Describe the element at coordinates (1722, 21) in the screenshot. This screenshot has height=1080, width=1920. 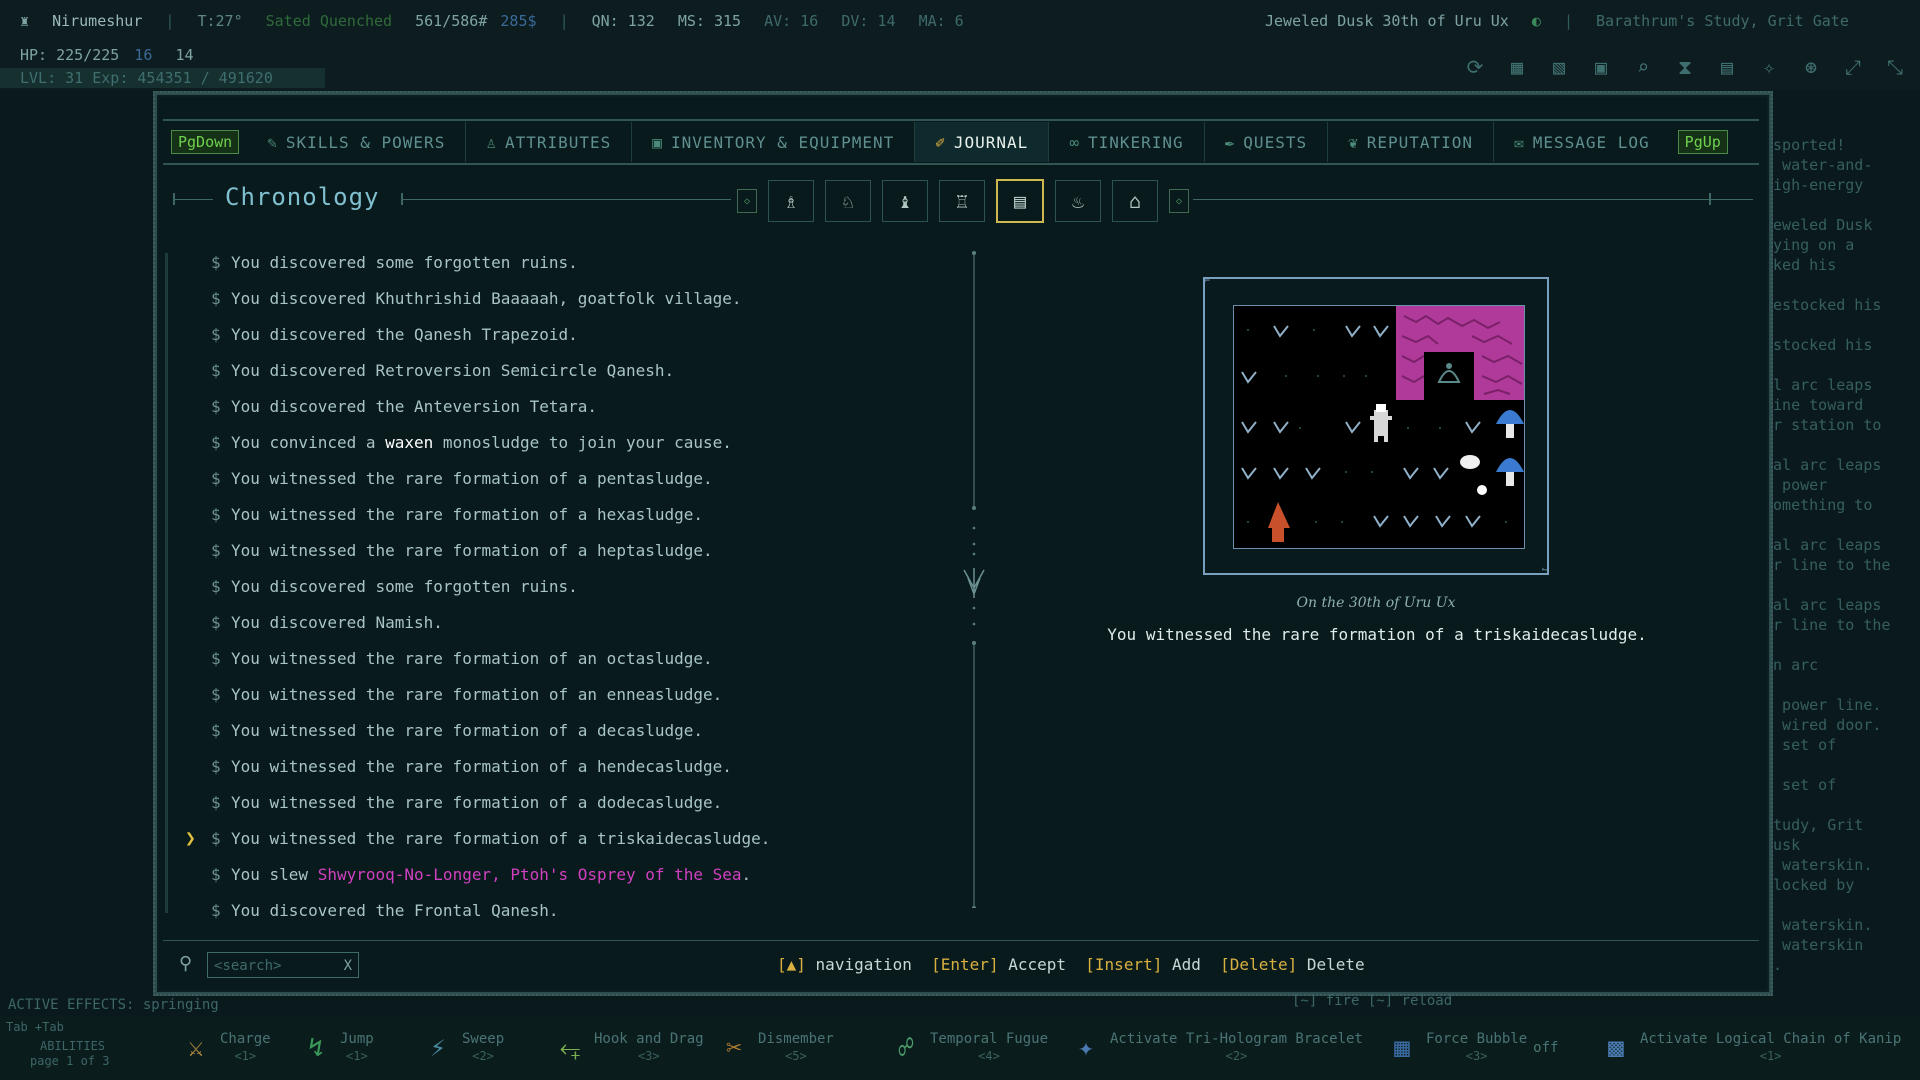
I see `location-name: Barathrum's Study, Grit Gate` at that location.